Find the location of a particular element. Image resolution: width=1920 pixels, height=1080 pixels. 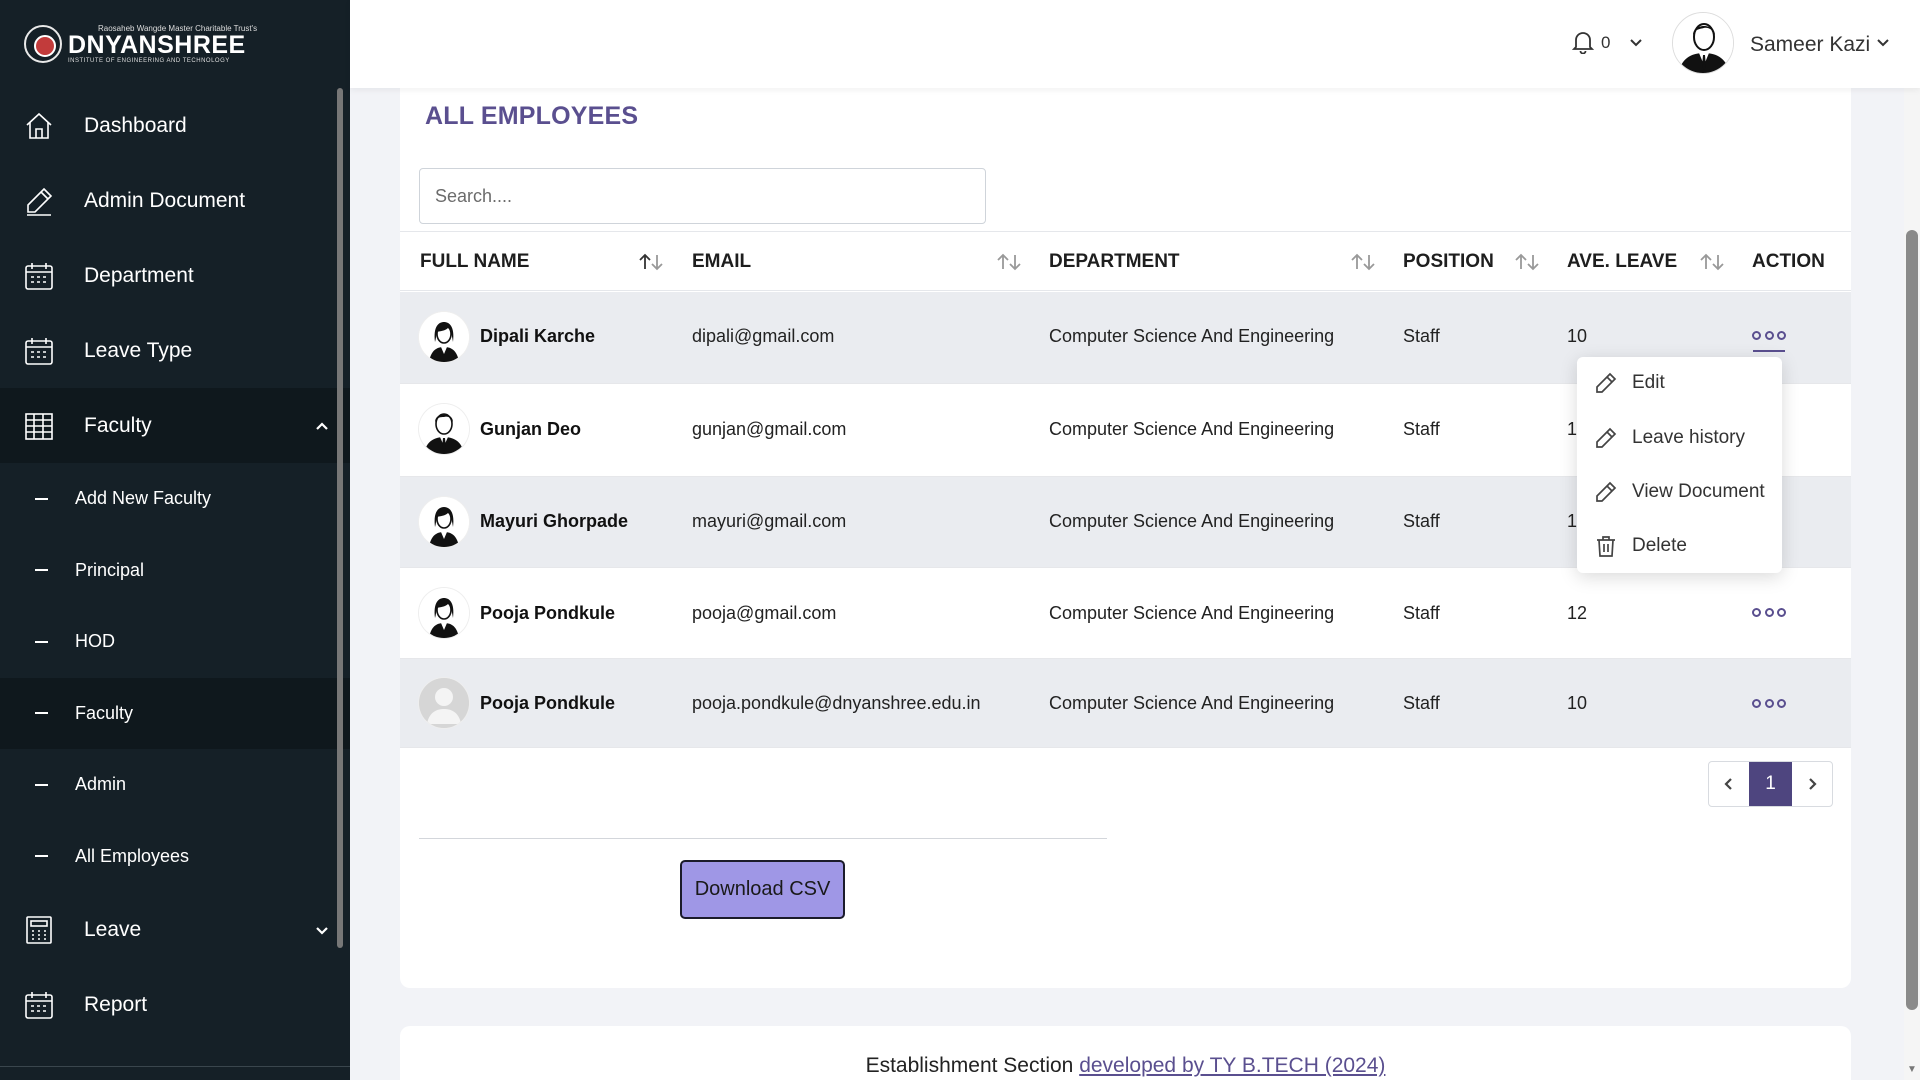

sidebar-subitem-label: Faculty is located at coordinates (104, 712).